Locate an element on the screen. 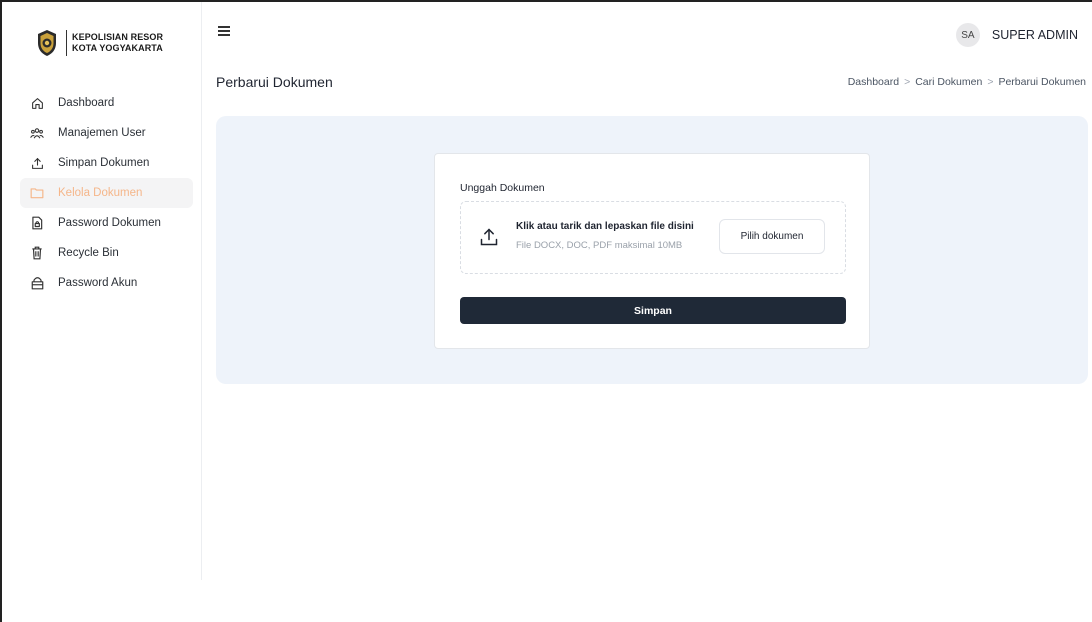 This screenshot has width=1092, height=622. brand-line-2: KOTA YOGYAKARTA is located at coordinates (117, 48).